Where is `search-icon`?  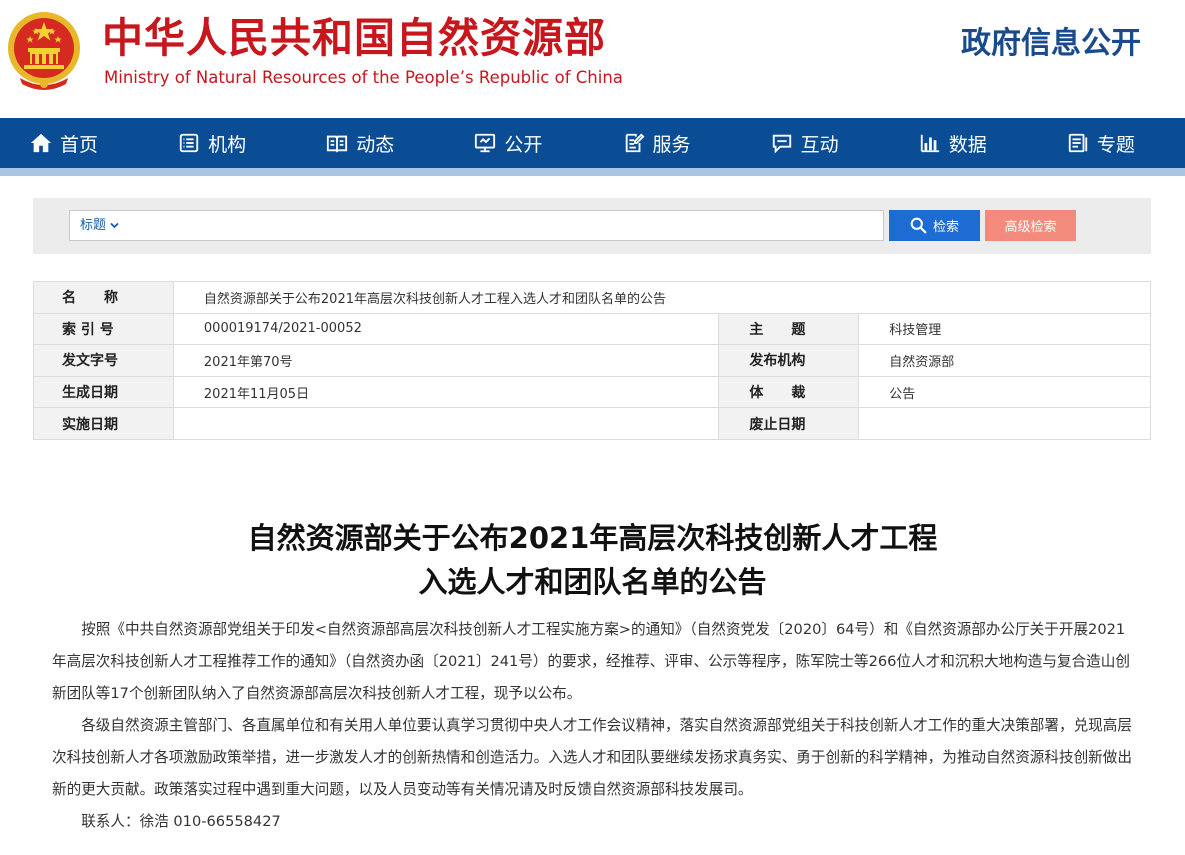 search-icon is located at coordinates (918, 225).